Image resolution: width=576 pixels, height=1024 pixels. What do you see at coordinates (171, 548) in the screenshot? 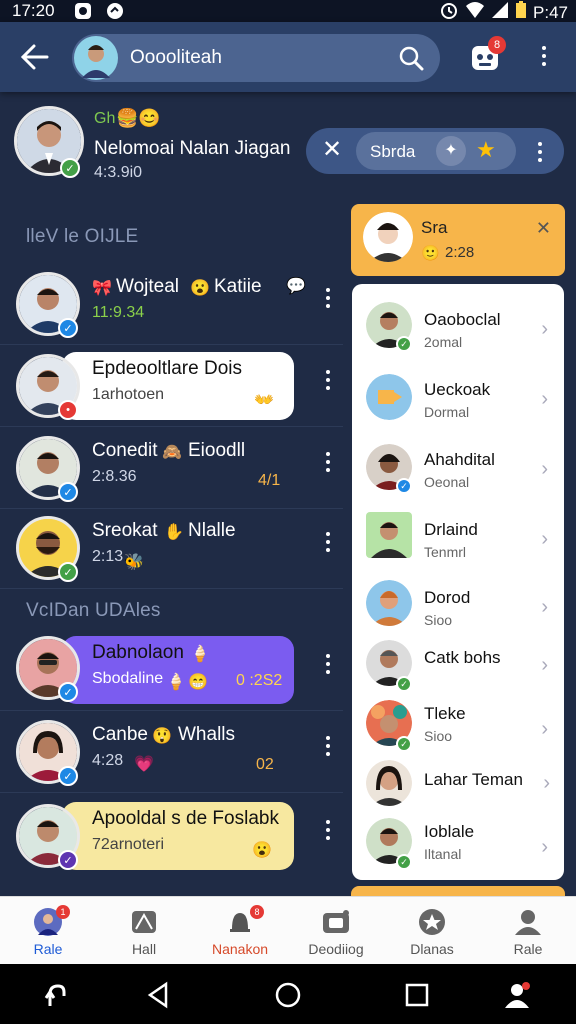
I see `chat-row: ✓ Sreokat ✋ Nlalle 2:13 🐝` at bounding box center [171, 548].